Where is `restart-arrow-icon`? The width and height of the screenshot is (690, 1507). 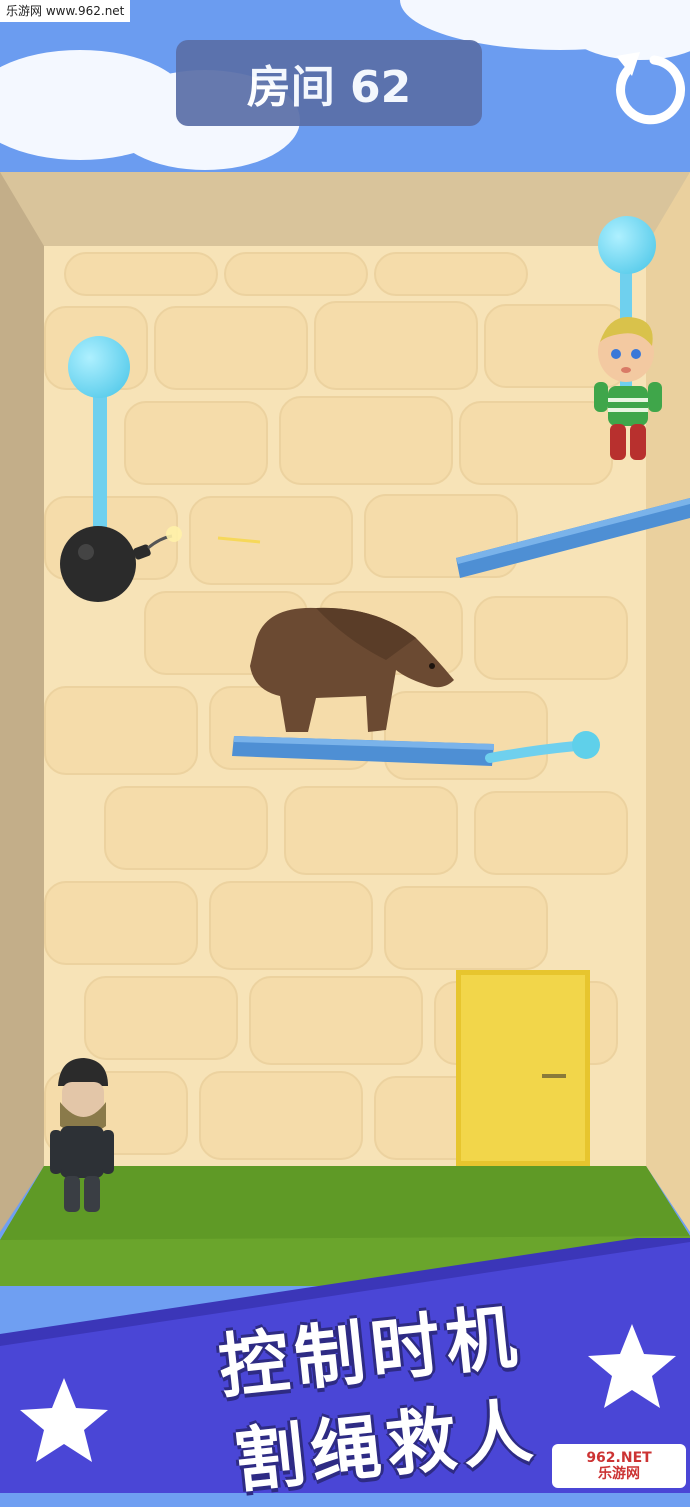 restart-arrow-icon is located at coordinates (650, 88).